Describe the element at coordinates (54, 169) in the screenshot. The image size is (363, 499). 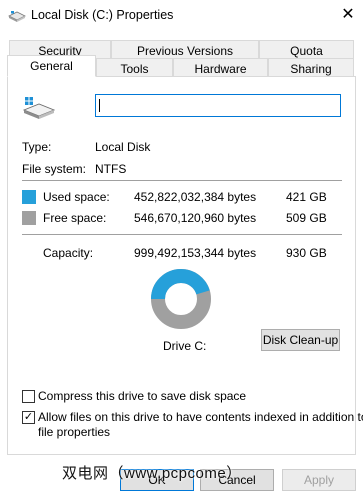
I see `file-system-label: File system:` at that location.